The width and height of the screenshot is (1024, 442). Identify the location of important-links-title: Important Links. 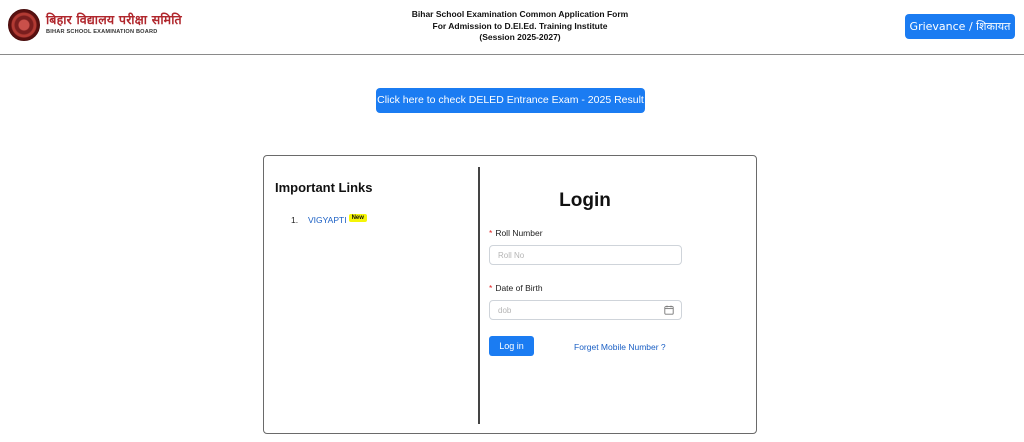
(324, 187).